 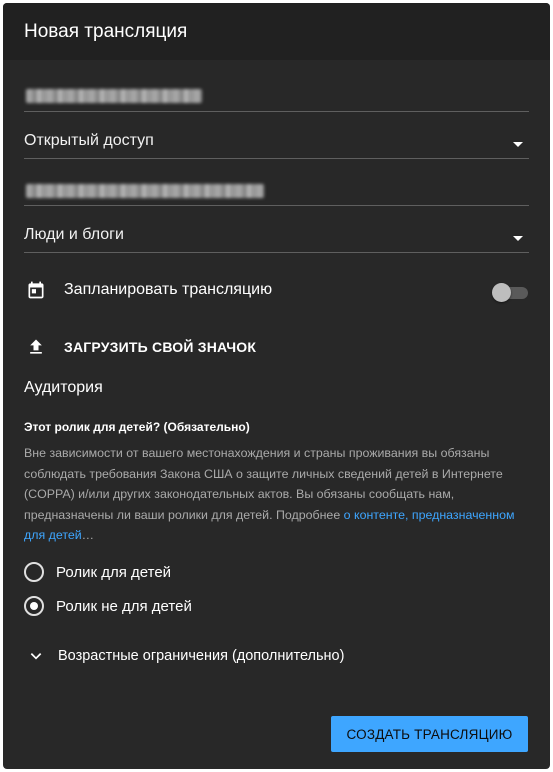 What do you see at coordinates (124, 606) in the screenshot?
I see `radio-label: Ролик не для детей` at bounding box center [124, 606].